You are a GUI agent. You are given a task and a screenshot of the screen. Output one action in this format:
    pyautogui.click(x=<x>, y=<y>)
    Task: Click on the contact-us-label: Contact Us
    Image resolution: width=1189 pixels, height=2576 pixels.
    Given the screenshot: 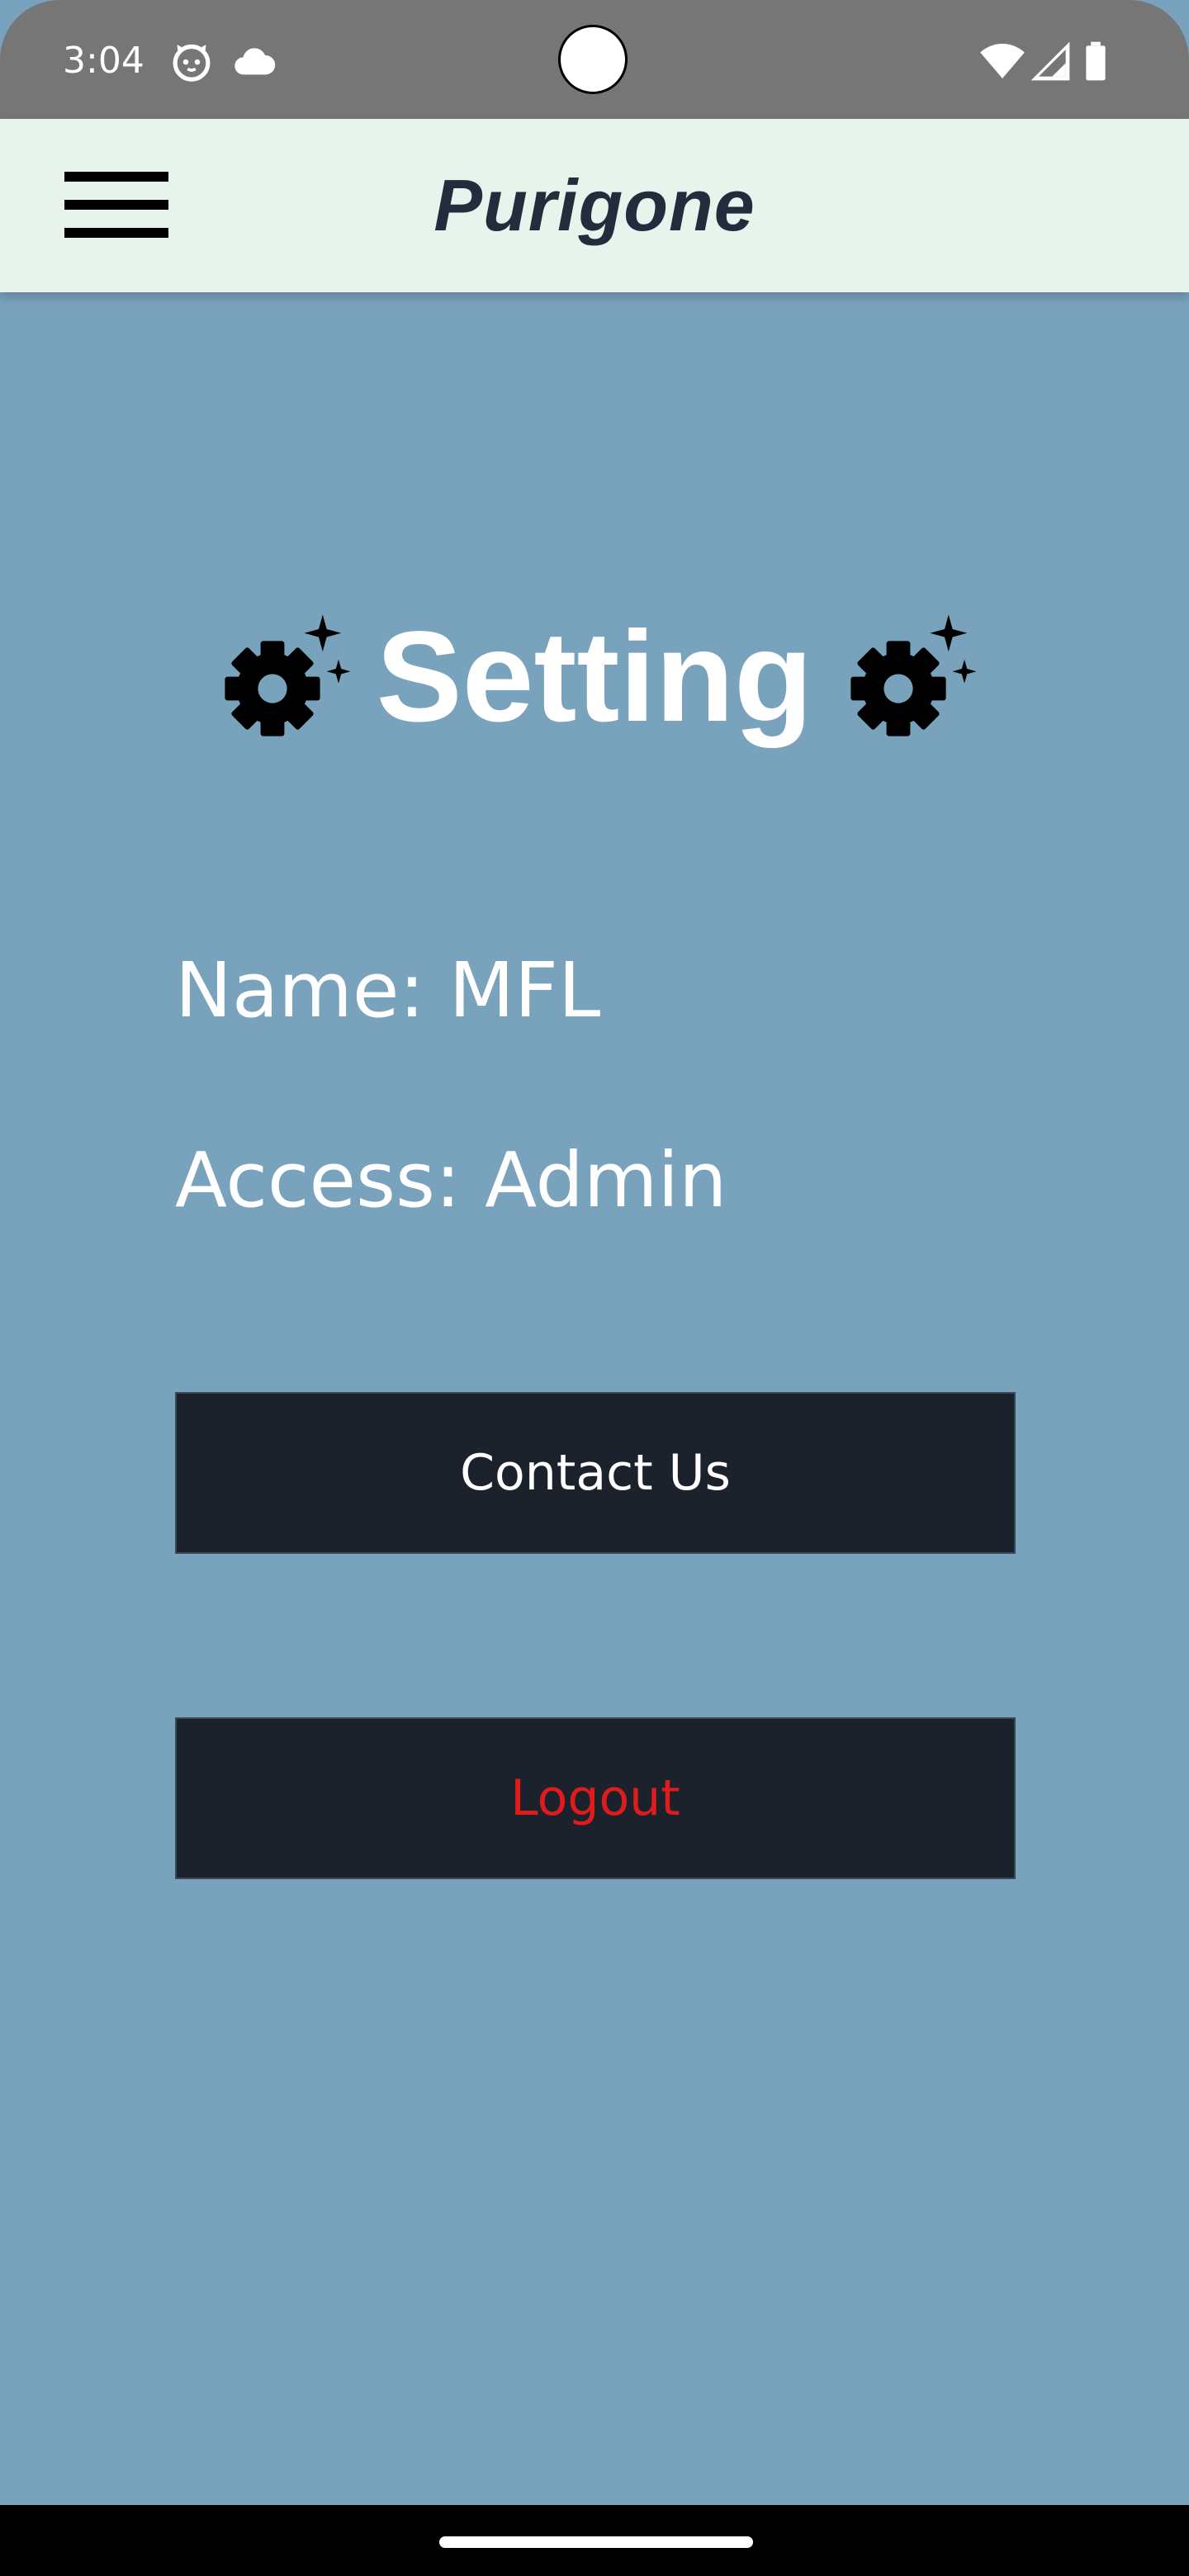 What is the action you would take?
    pyautogui.click(x=595, y=1473)
    